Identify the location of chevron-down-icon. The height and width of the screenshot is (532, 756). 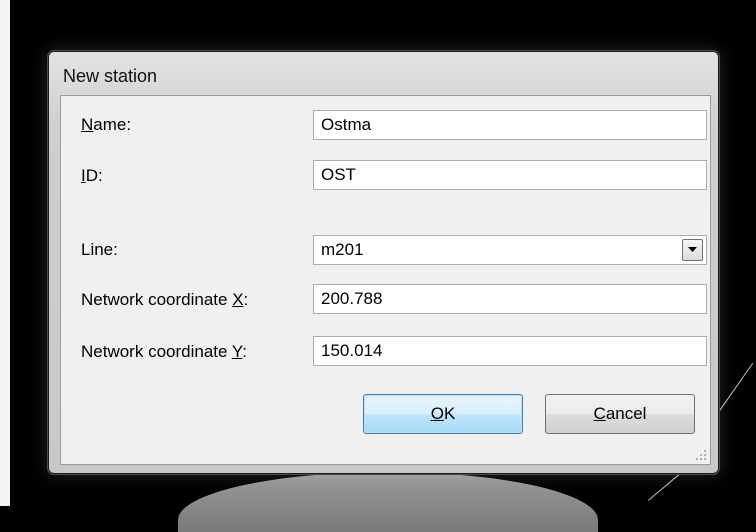
(692, 249).